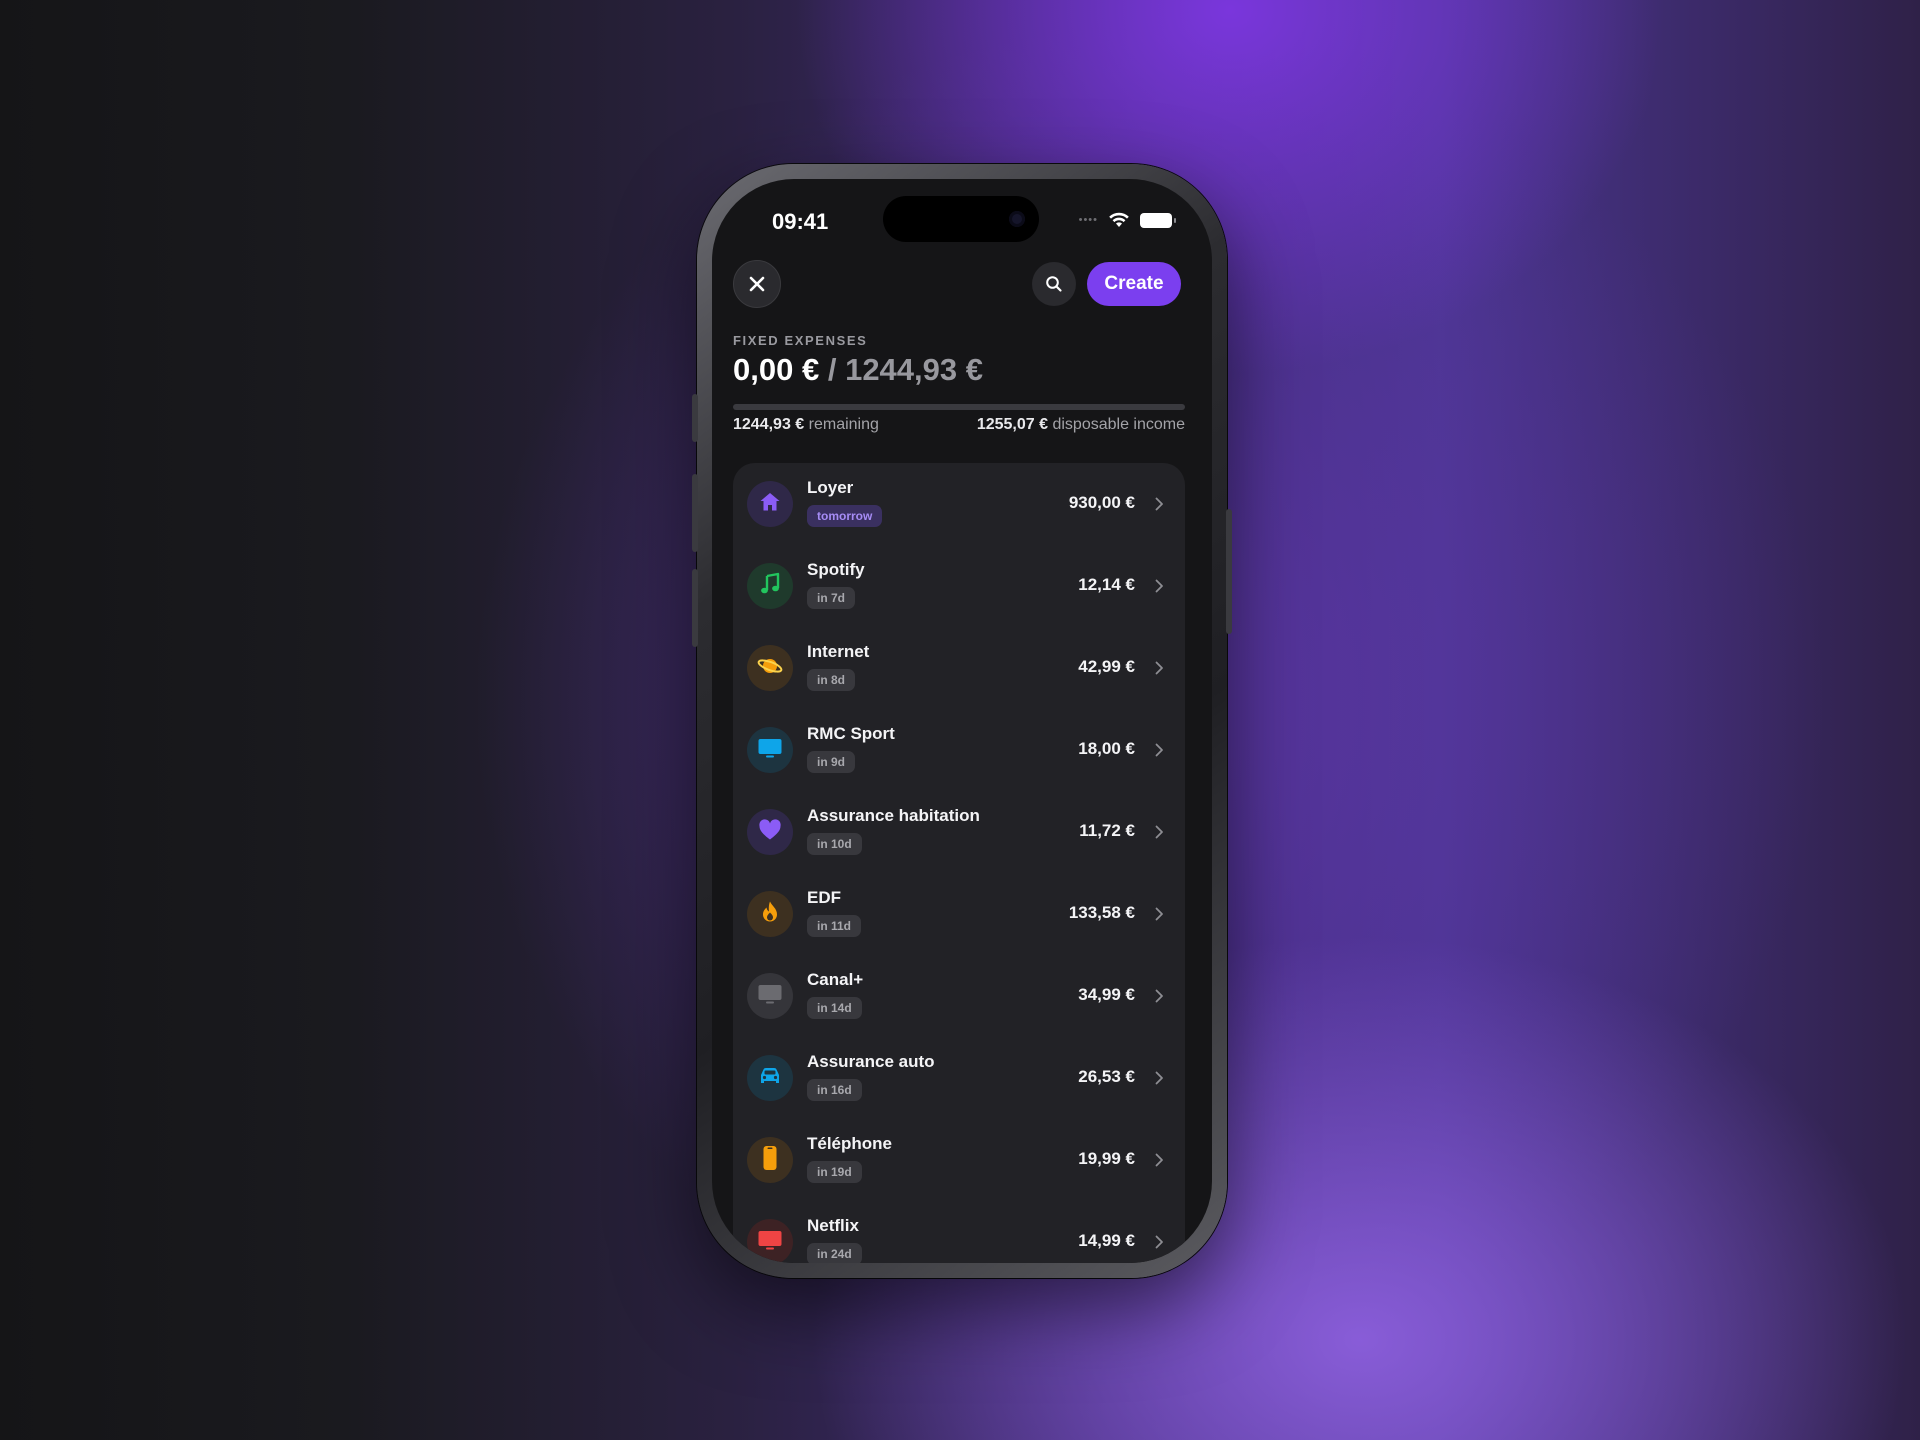 This screenshot has height=1440, width=1920. What do you see at coordinates (824, 897) in the screenshot?
I see `expense-name: EDF` at bounding box center [824, 897].